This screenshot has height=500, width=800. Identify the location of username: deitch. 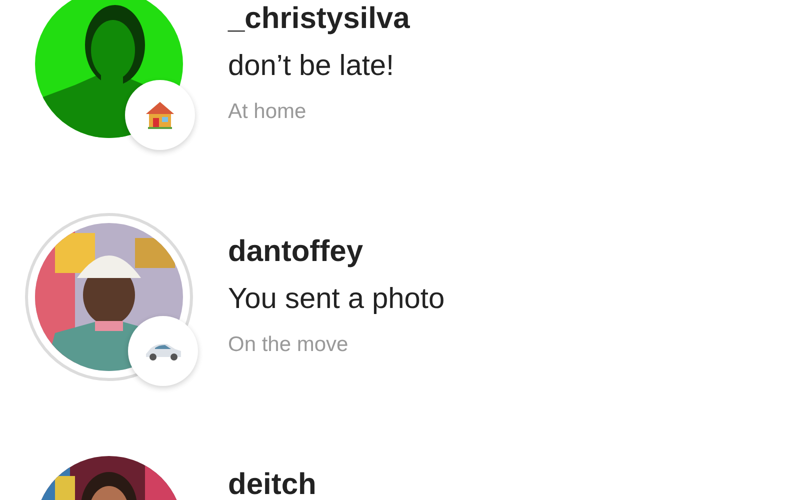
(272, 483).